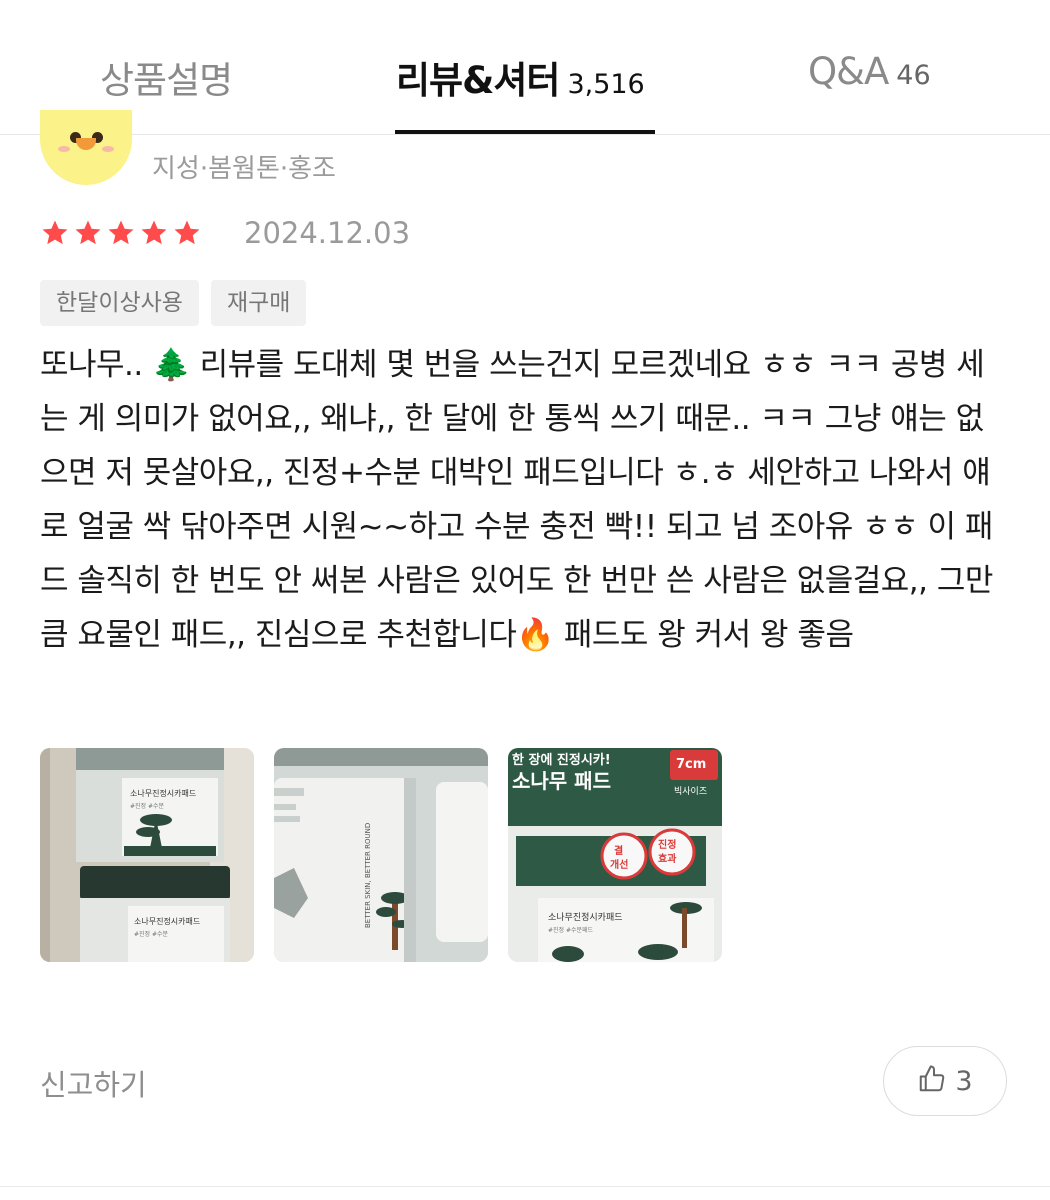 This screenshot has height=1200, width=1050. What do you see at coordinates (368, 875) in the screenshot?
I see `jar-vertical-text: BETTER SKIN, BETTER ROUND` at bounding box center [368, 875].